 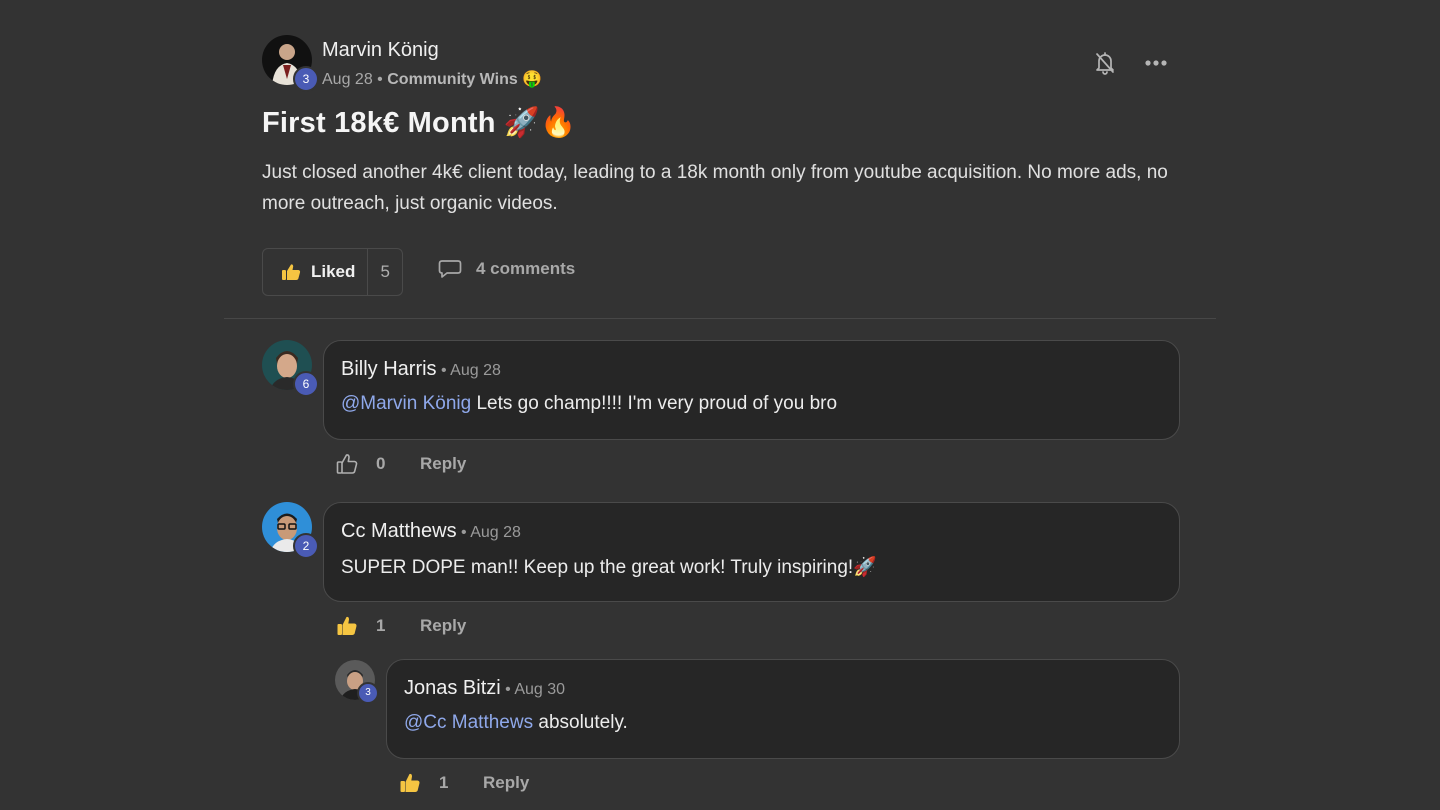 I want to click on comment-date: • Aug 30, so click(x=535, y=689).